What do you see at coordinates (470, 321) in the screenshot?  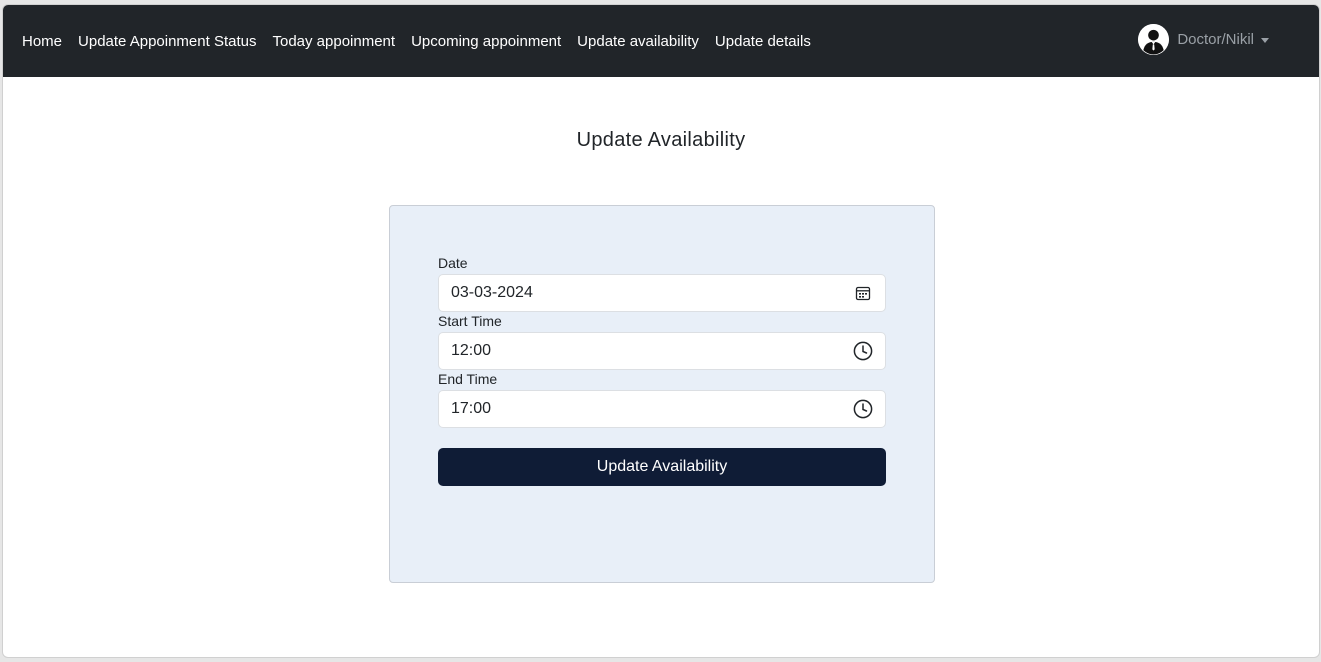 I see `start-time-label: Start Time` at bounding box center [470, 321].